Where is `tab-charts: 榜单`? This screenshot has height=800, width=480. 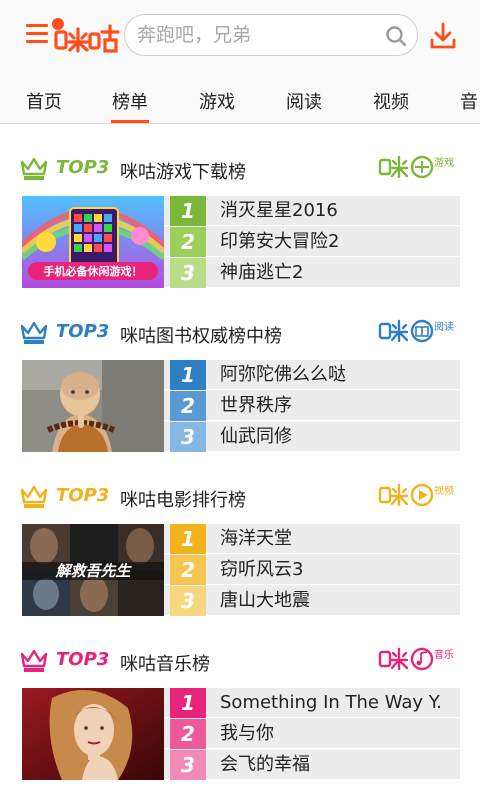 tab-charts: 榜单 is located at coordinates (130, 101).